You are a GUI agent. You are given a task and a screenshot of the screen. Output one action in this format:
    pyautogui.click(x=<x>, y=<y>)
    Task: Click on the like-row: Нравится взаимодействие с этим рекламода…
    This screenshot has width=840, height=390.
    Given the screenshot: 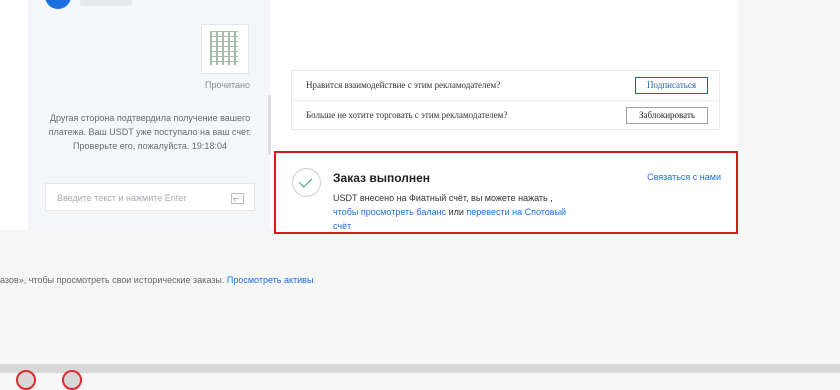 What is the action you would take?
    pyautogui.click(x=505, y=86)
    